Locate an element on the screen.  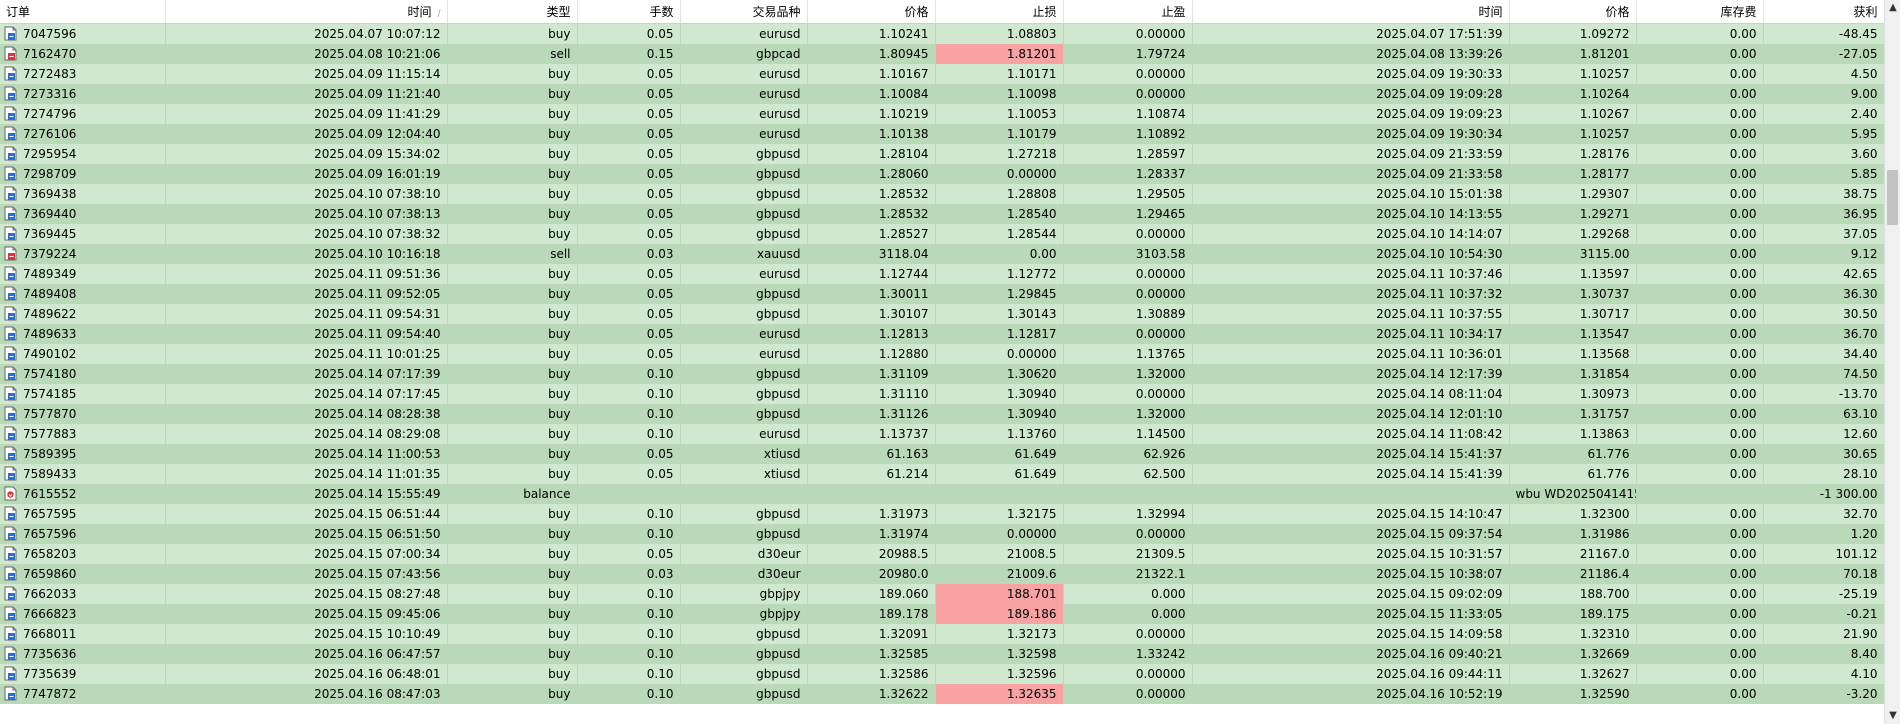
column-header-take-profit: 止盈 is located at coordinates (1128, 12).